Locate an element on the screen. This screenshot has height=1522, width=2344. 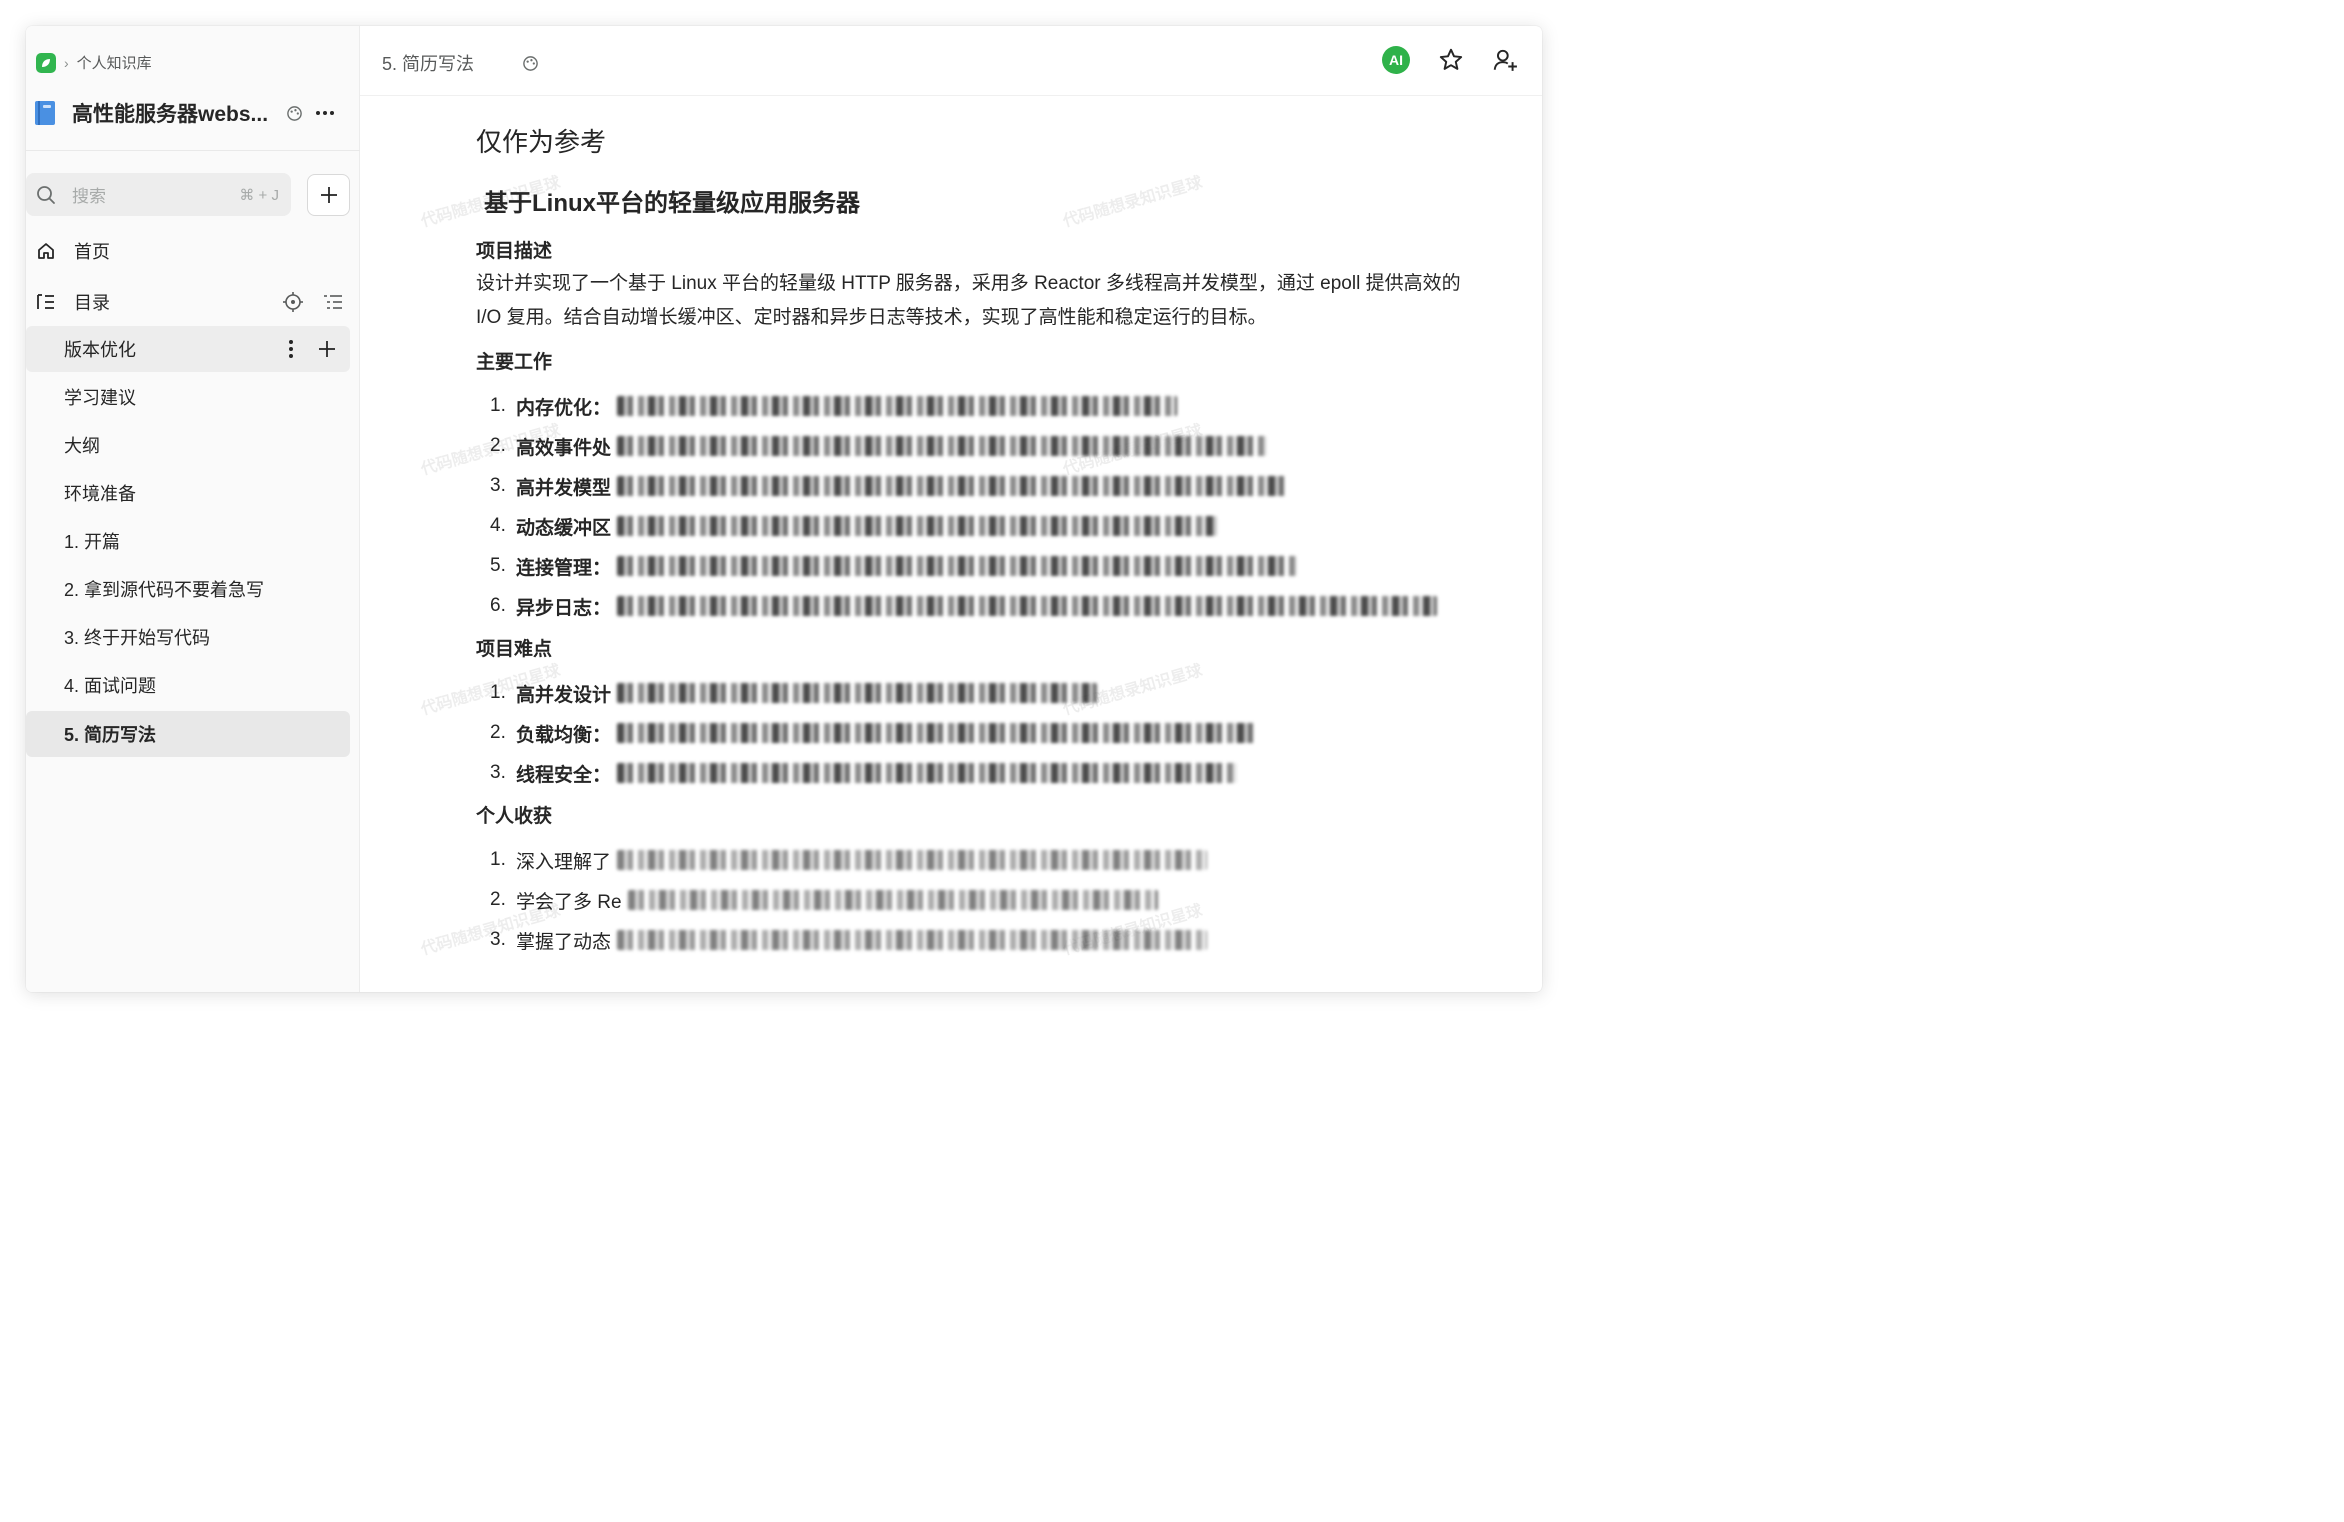
list-item: 2. 学会了多 Re is located at coordinates (981, 900).